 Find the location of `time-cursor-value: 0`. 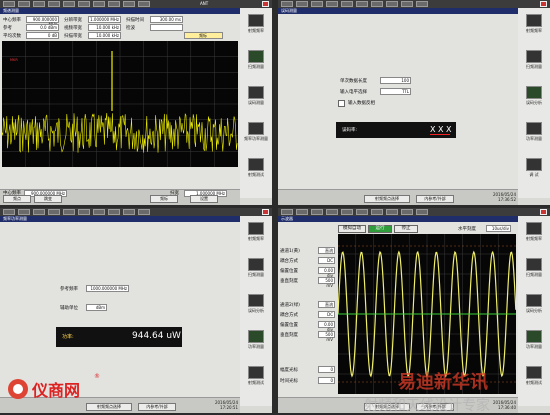

time-cursor-value: 0 is located at coordinates (326, 380).